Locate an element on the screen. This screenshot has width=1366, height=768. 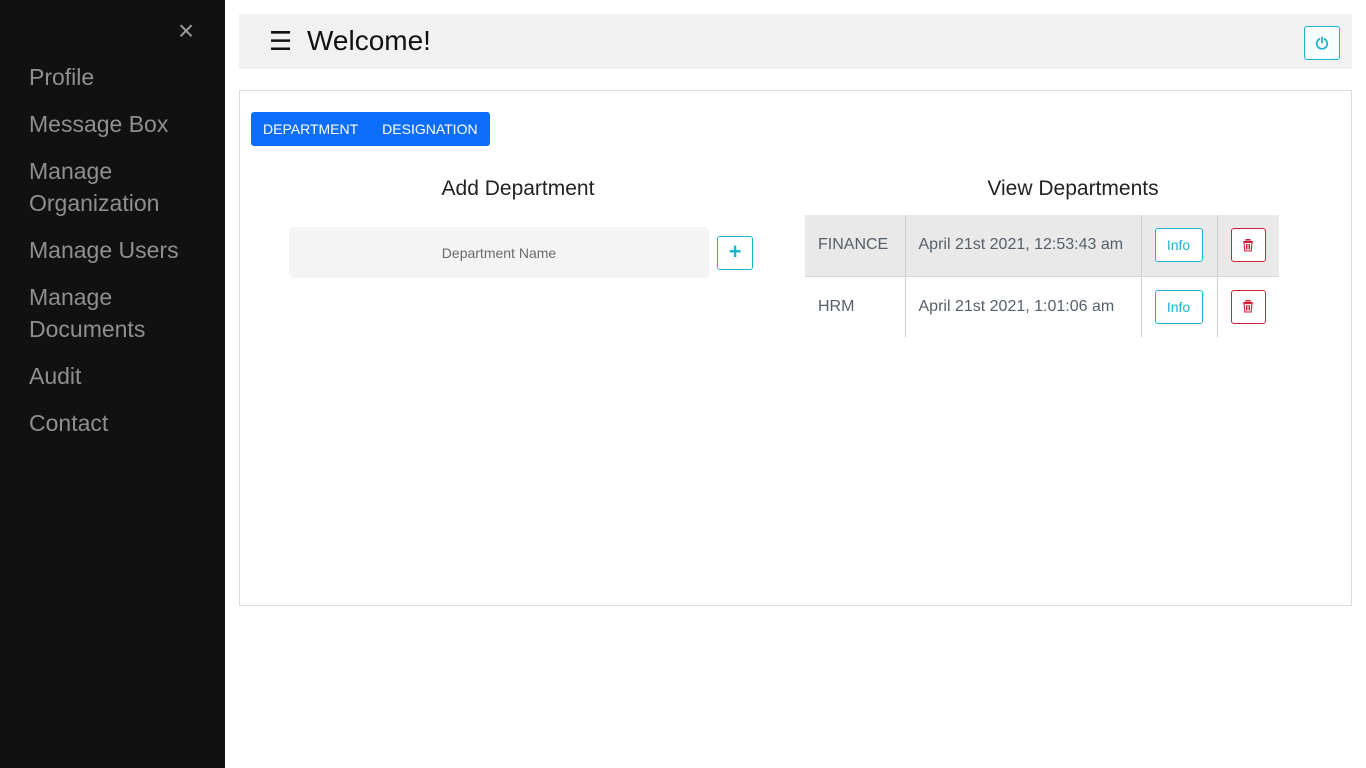
sidebar-item-message-box: Message Box is located at coordinates (124, 130).